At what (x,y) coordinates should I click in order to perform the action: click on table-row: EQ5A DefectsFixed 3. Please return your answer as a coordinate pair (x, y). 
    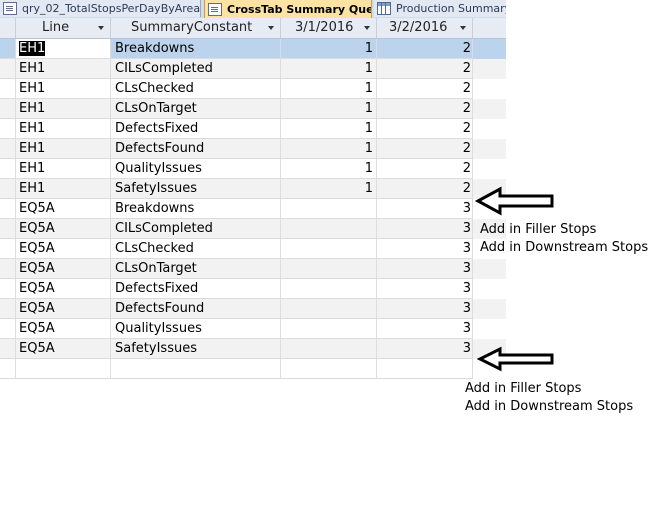
    Looking at the image, I should click on (253, 289).